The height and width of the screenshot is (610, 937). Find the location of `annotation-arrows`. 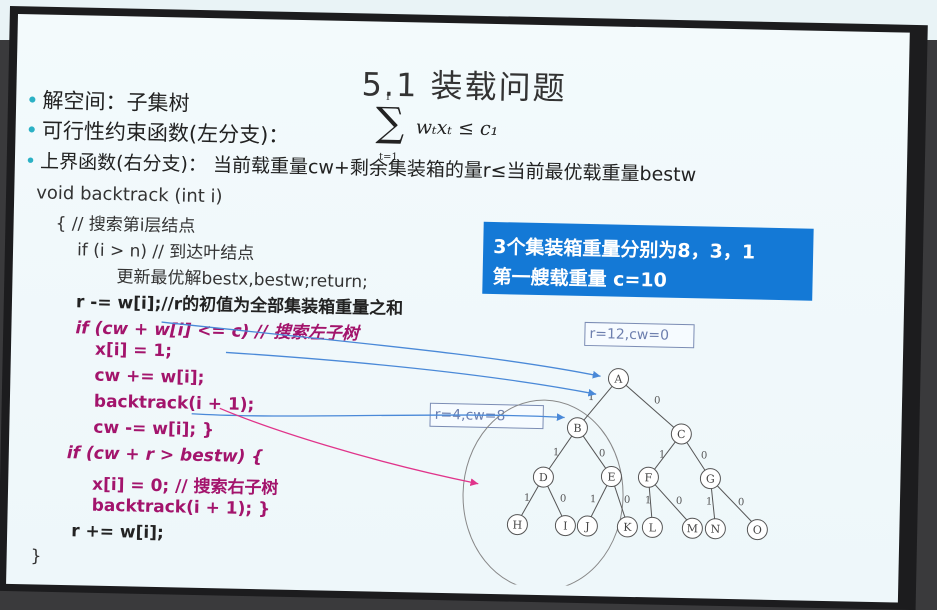

annotation-arrows is located at coordinates (381, 404).